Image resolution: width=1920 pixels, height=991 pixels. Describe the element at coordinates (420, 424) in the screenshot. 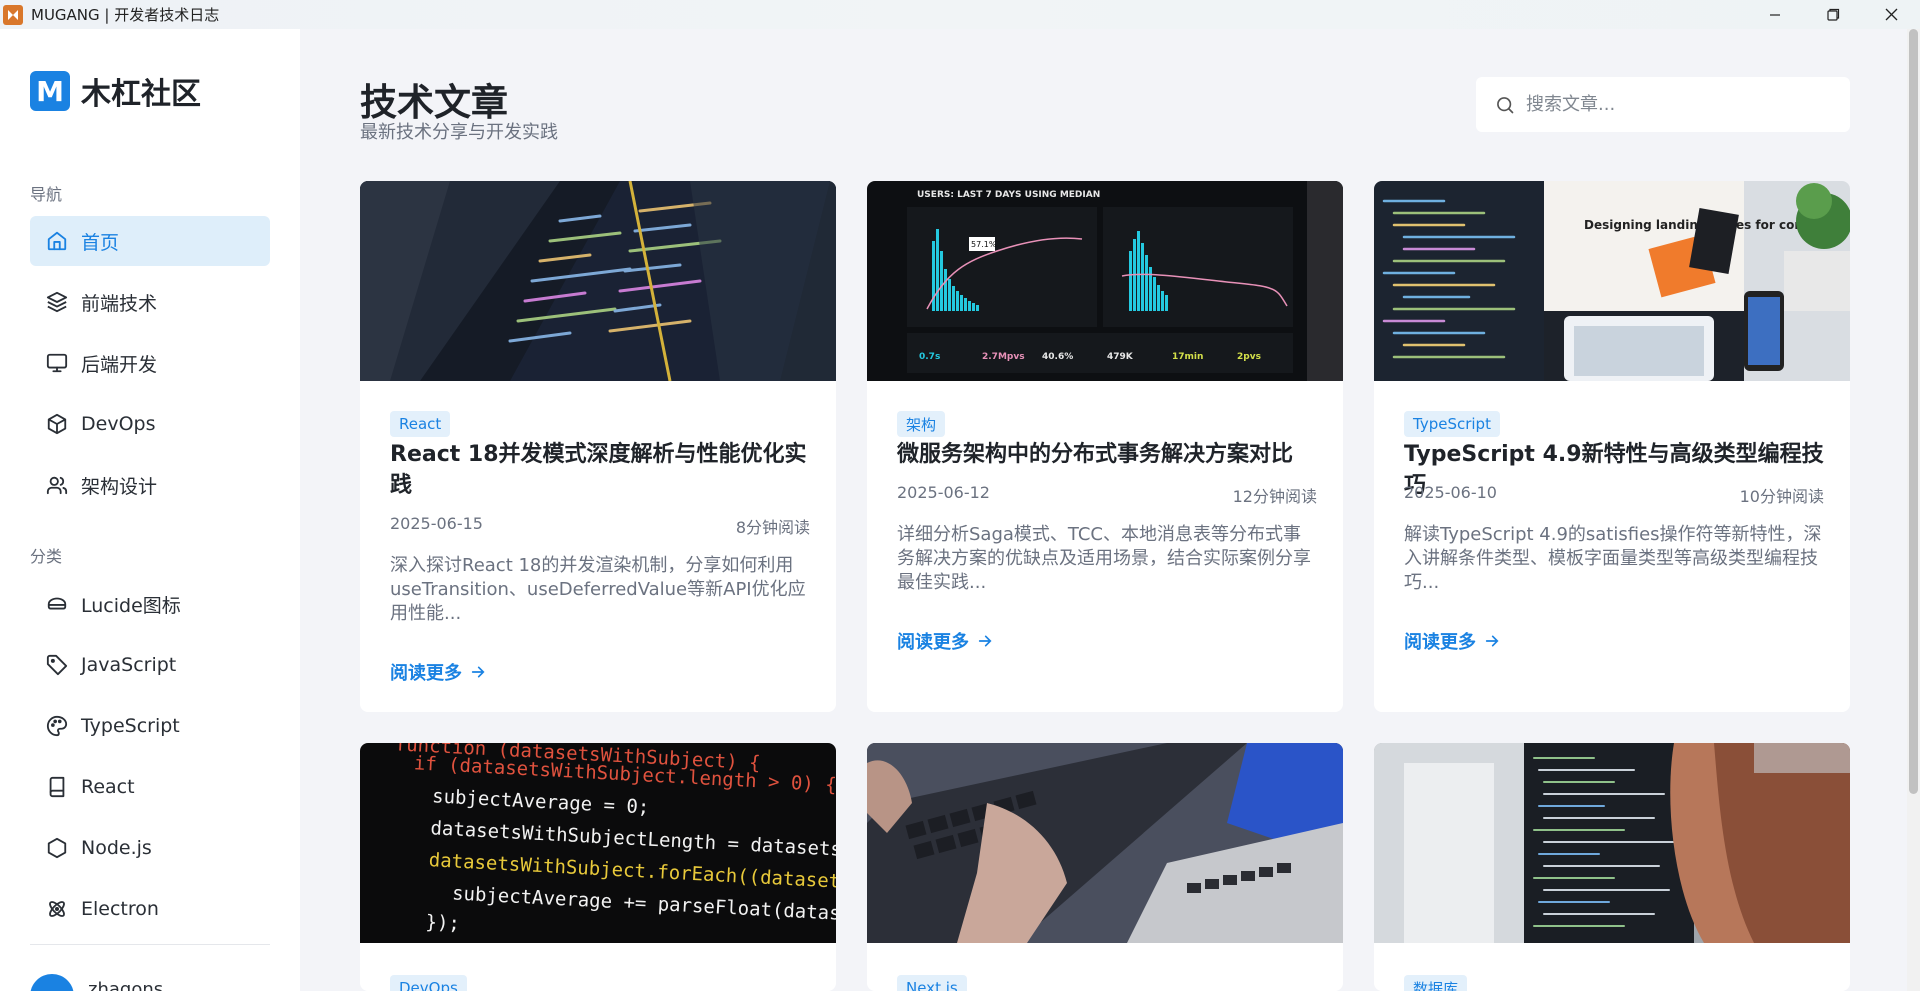

I see `article-tag: React` at that location.